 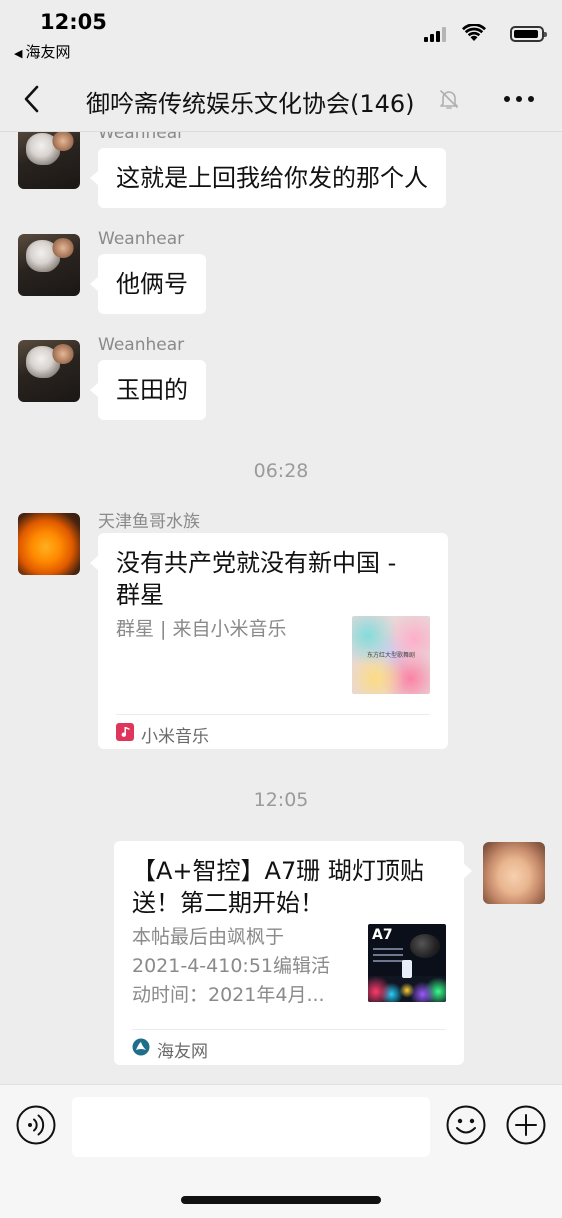 What do you see at coordinates (407, 963) in the screenshot?
I see `link-card-thumbnail: A7` at bounding box center [407, 963].